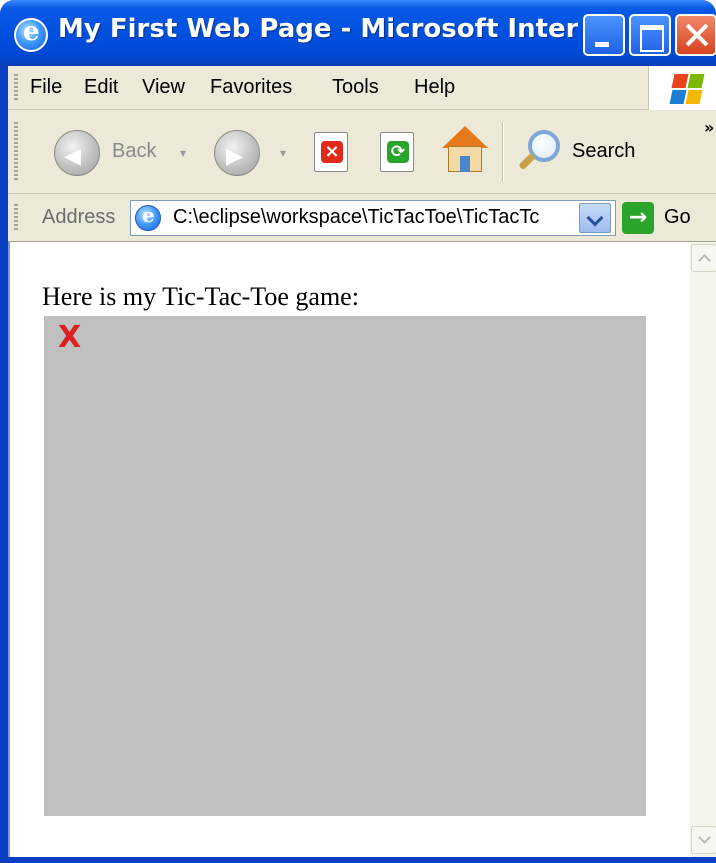 The image size is (716, 863). I want to click on standard-toolbar: ◀ Back ▾ ▶ ▾ × ⟳ Search », so click(362, 152).